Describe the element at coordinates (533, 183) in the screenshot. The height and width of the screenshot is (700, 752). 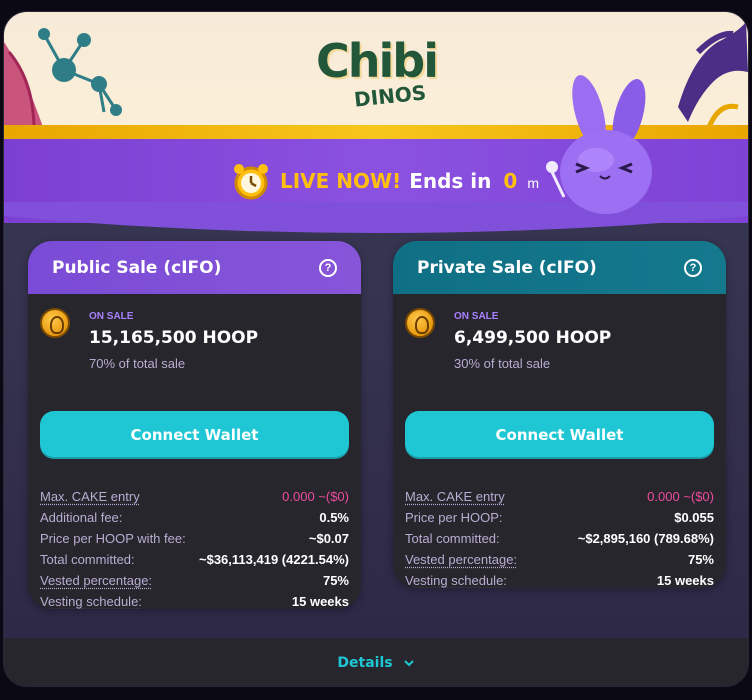
I see `countdown-unit: m` at that location.